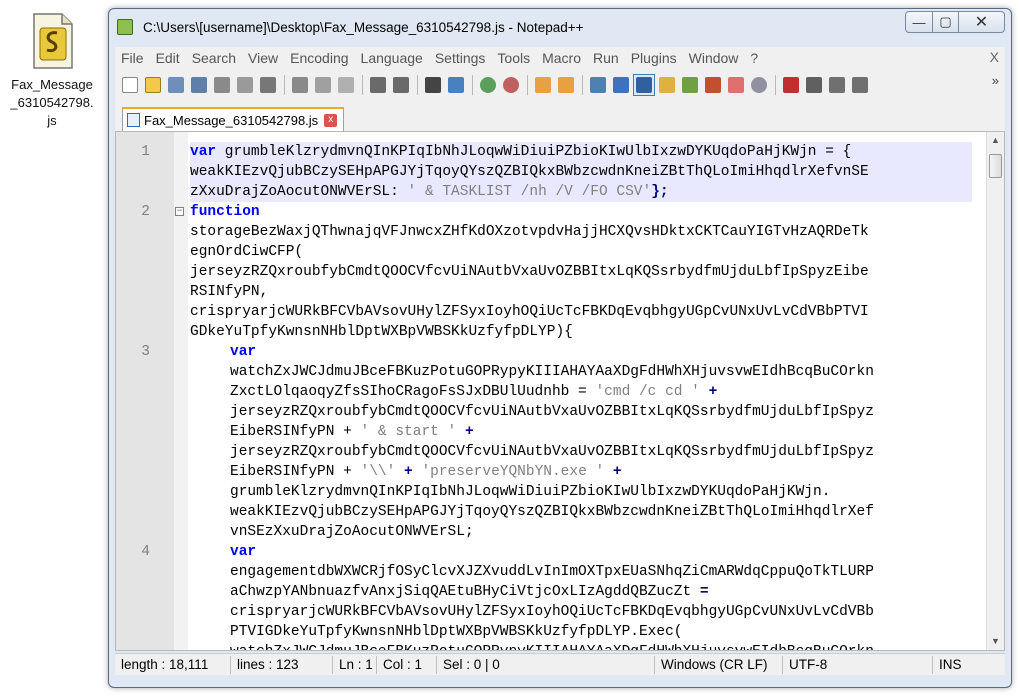  Describe the element at coordinates (995, 140) in the screenshot. I see `scroll-up-icon: ▲` at that location.